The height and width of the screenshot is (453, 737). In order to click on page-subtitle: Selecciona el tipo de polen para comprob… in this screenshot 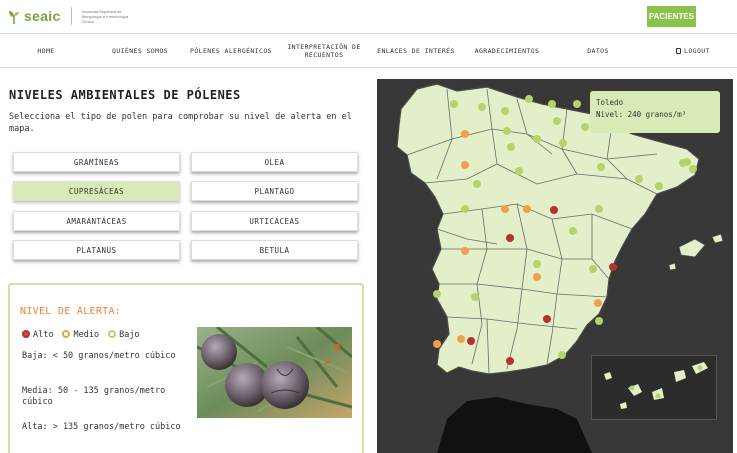, I will do `click(180, 123)`.